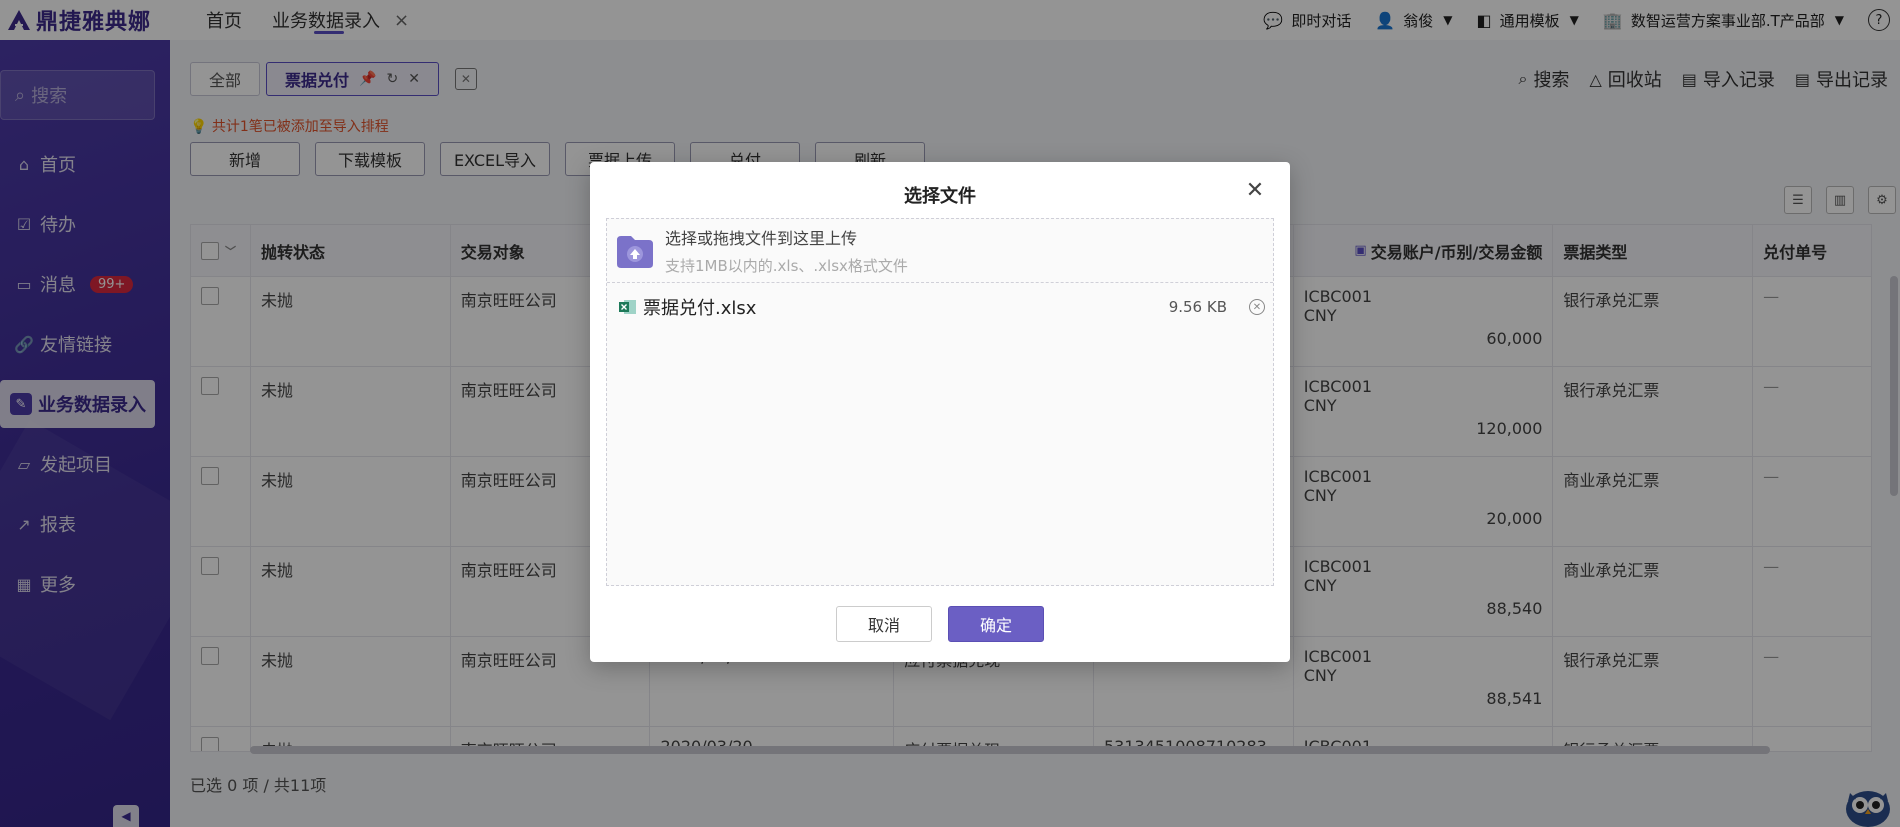 The height and width of the screenshot is (827, 1900). What do you see at coordinates (1257, 307) in the screenshot?
I see `remove-file-icon: ✕` at bounding box center [1257, 307].